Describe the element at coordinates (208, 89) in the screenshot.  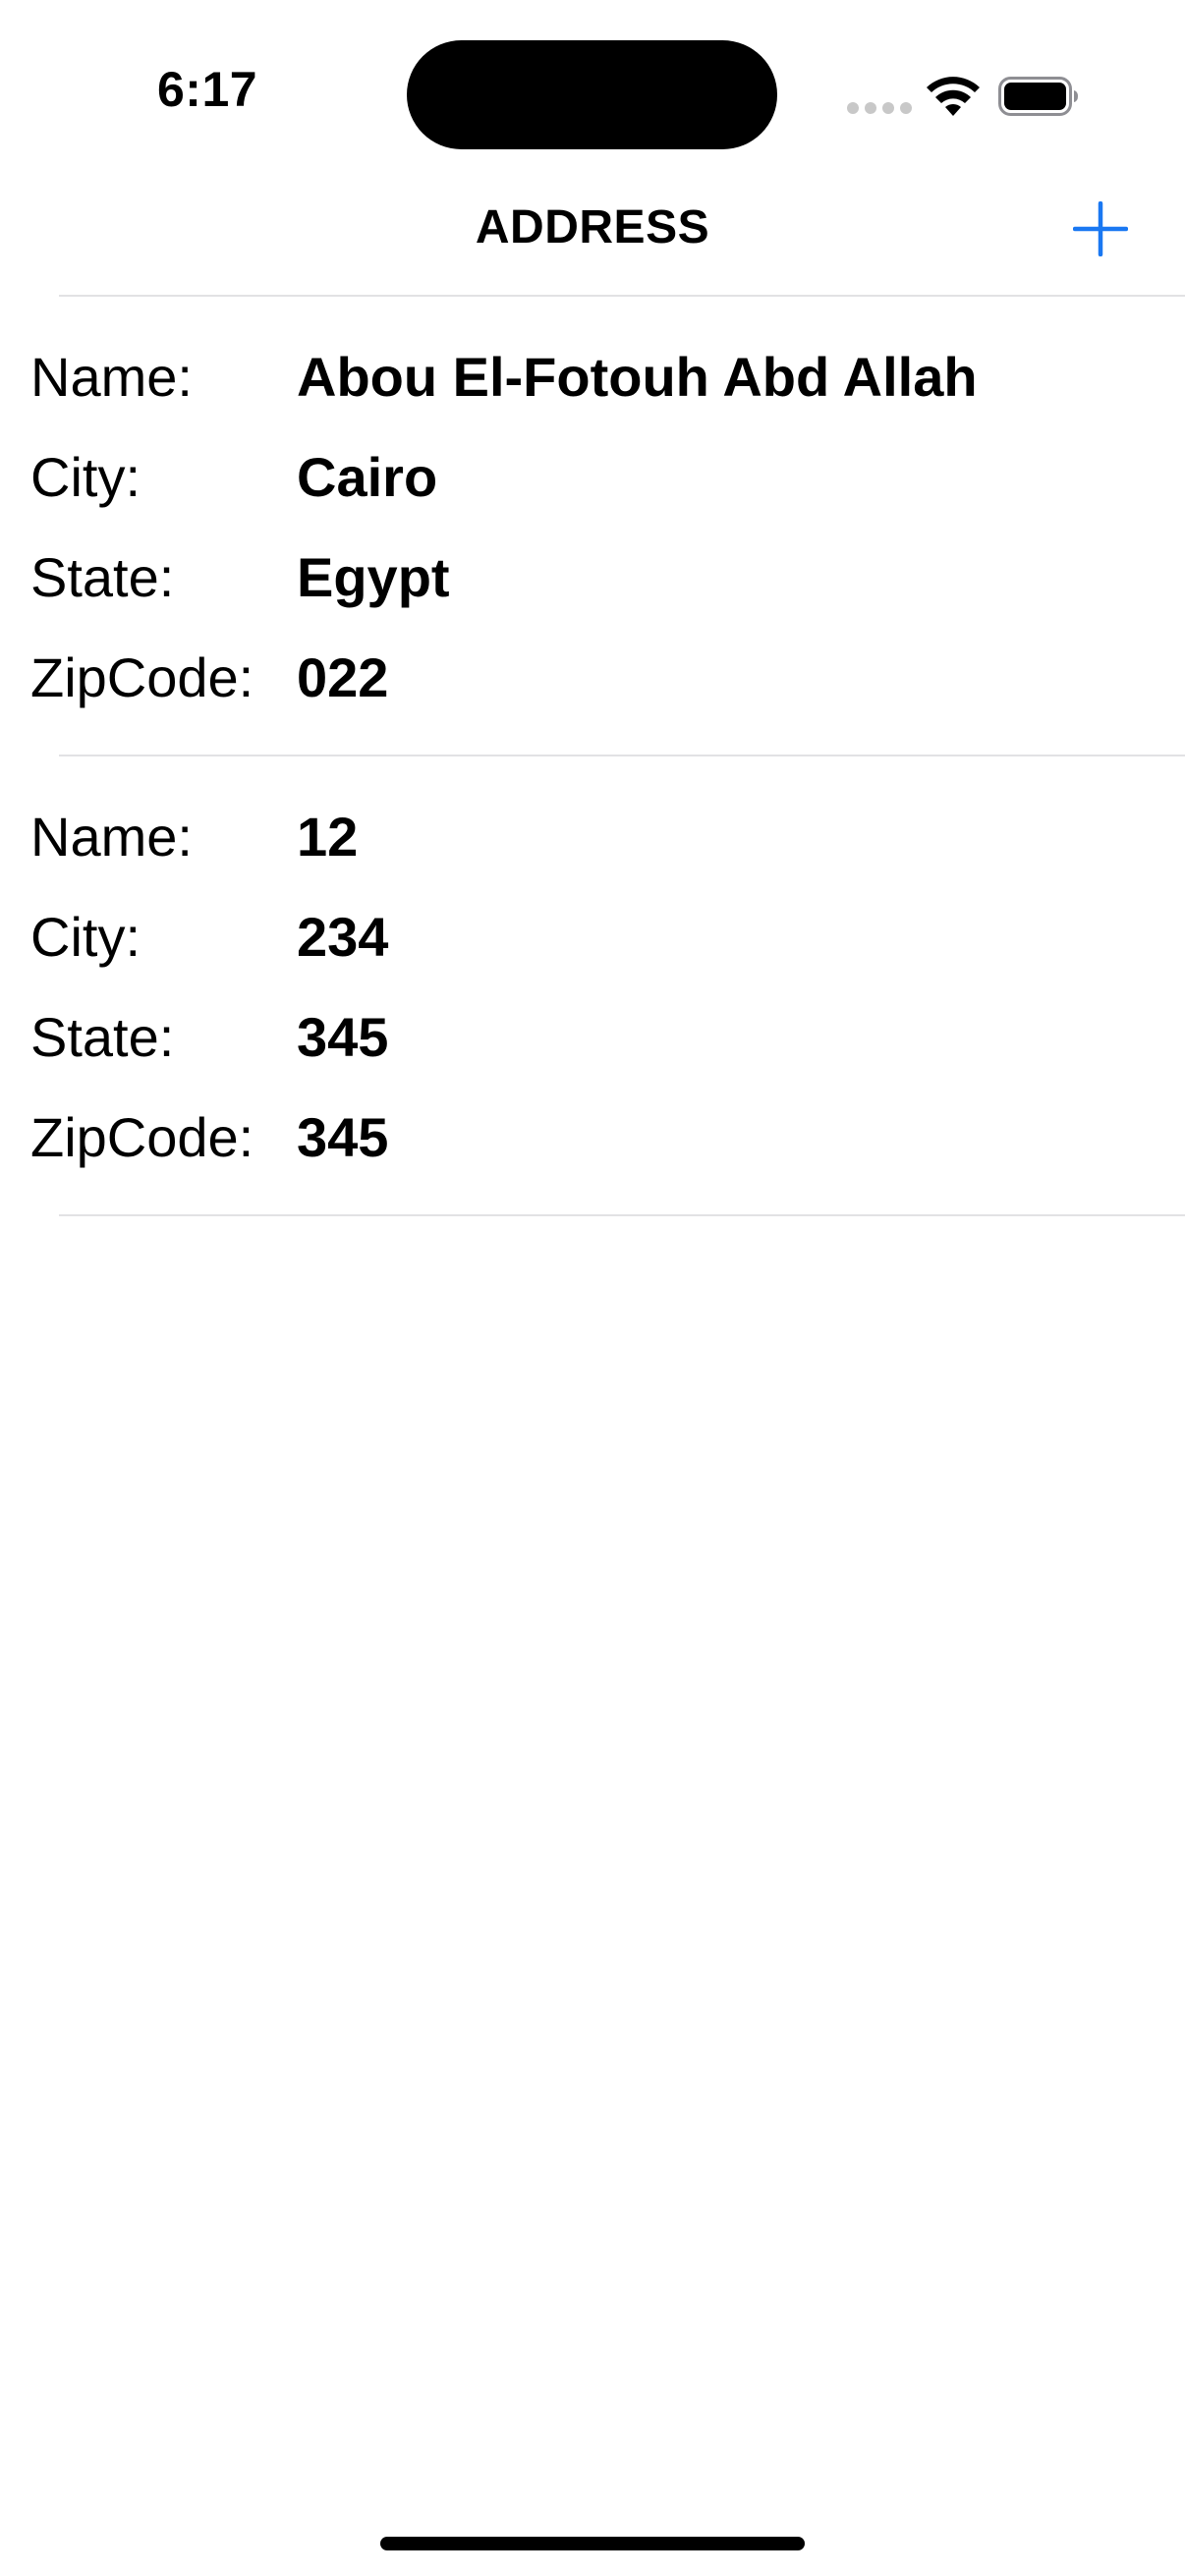
I see `status-time: 6:17` at that location.